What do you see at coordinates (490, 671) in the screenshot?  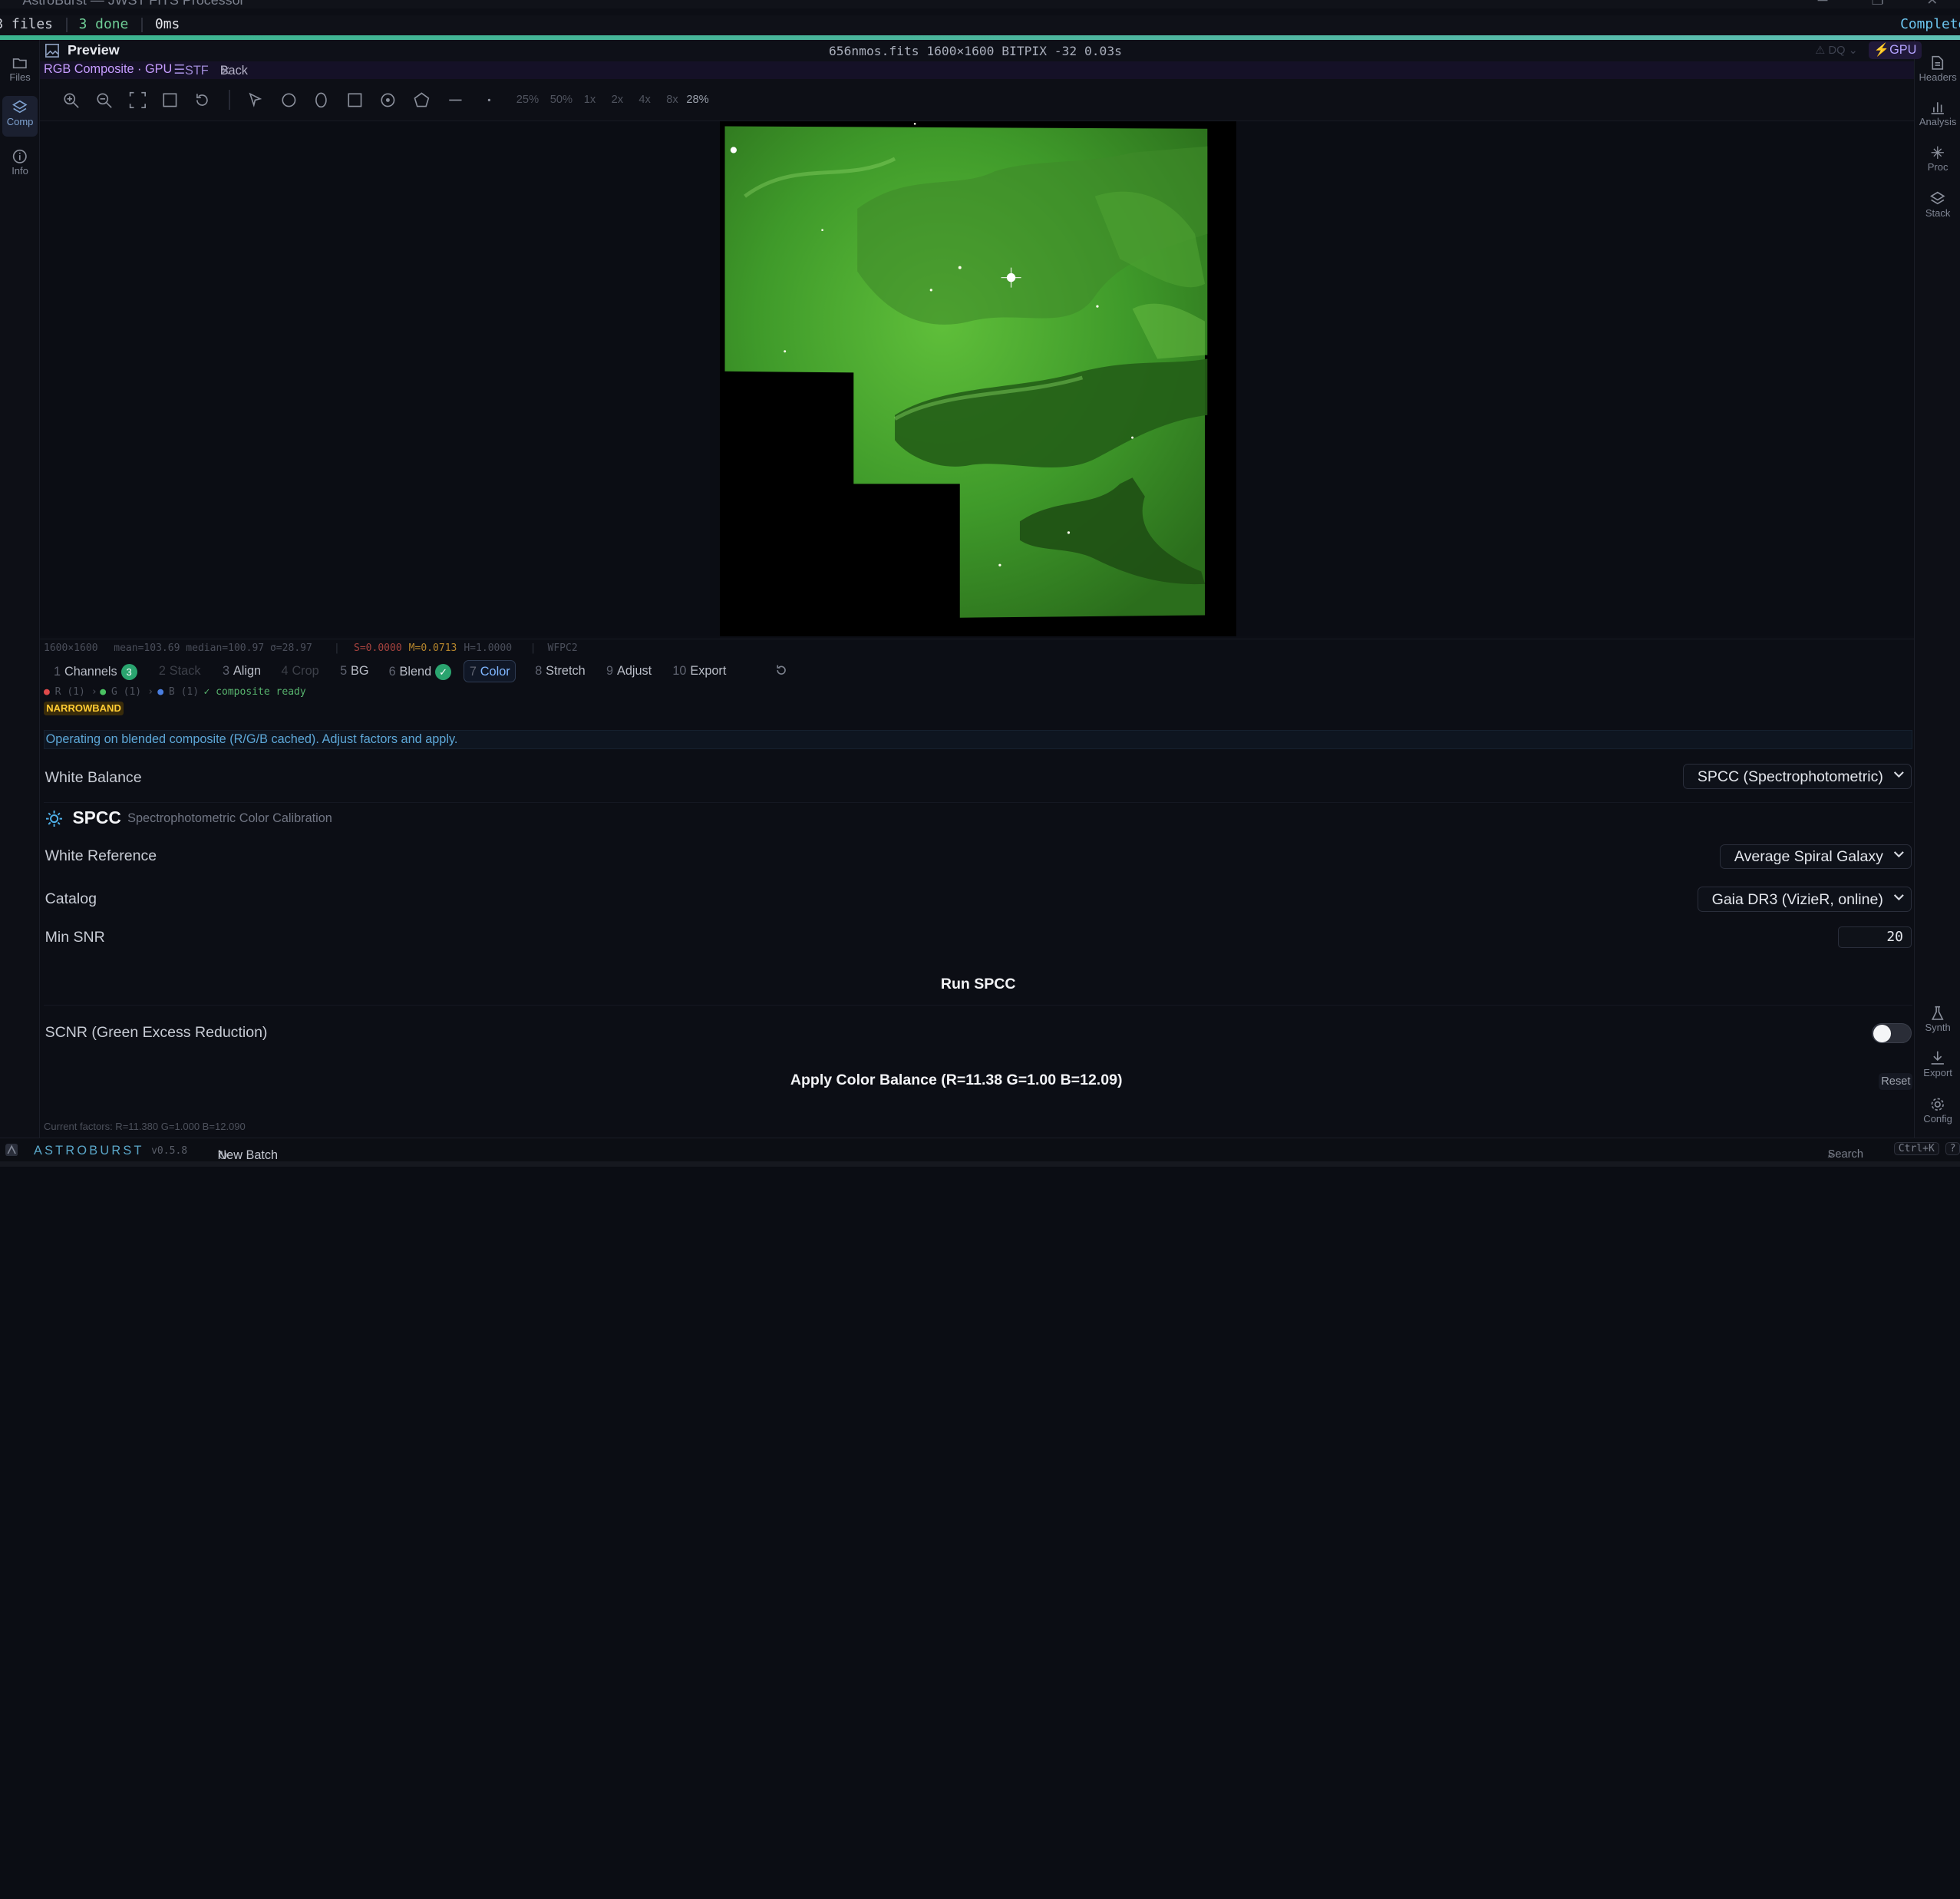 I see `tab-color: 7 Color` at bounding box center [490, 671].